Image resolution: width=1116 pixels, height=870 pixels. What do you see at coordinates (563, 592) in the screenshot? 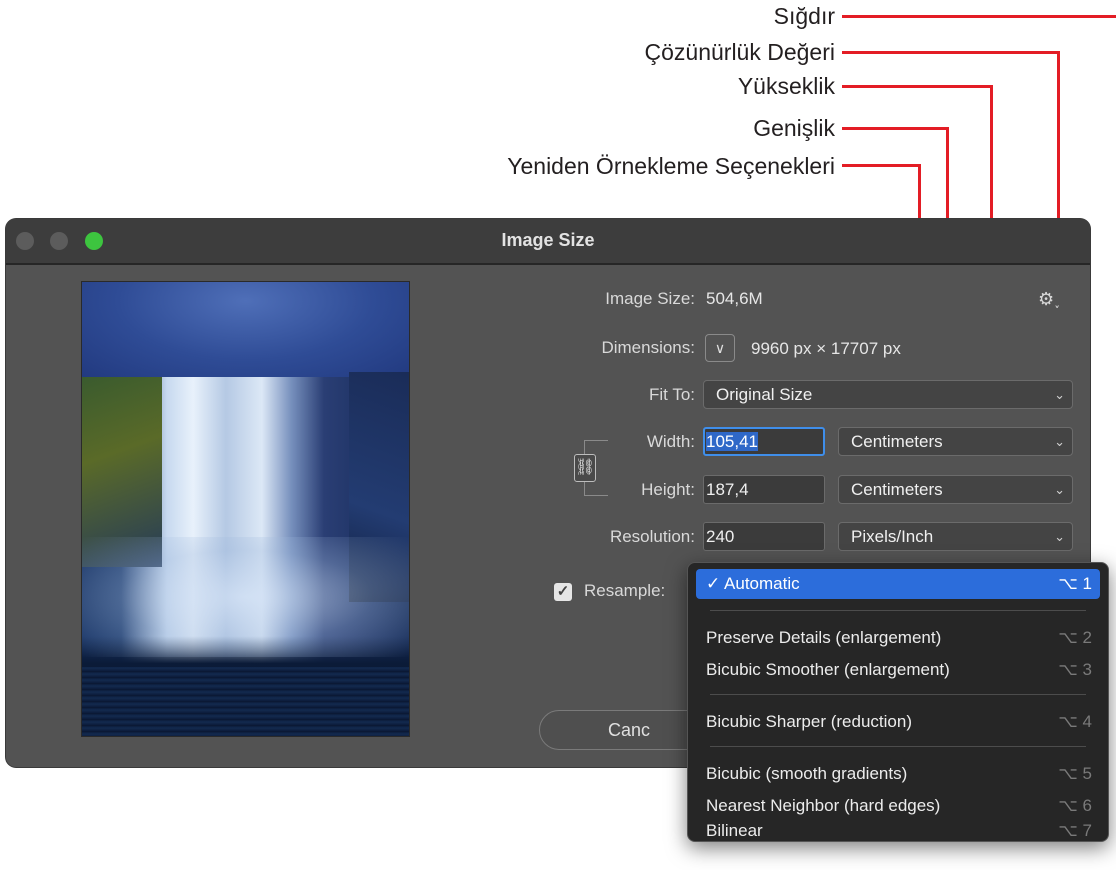
I see `resample-checkbox: ✓` at bounding box center [563, 592].